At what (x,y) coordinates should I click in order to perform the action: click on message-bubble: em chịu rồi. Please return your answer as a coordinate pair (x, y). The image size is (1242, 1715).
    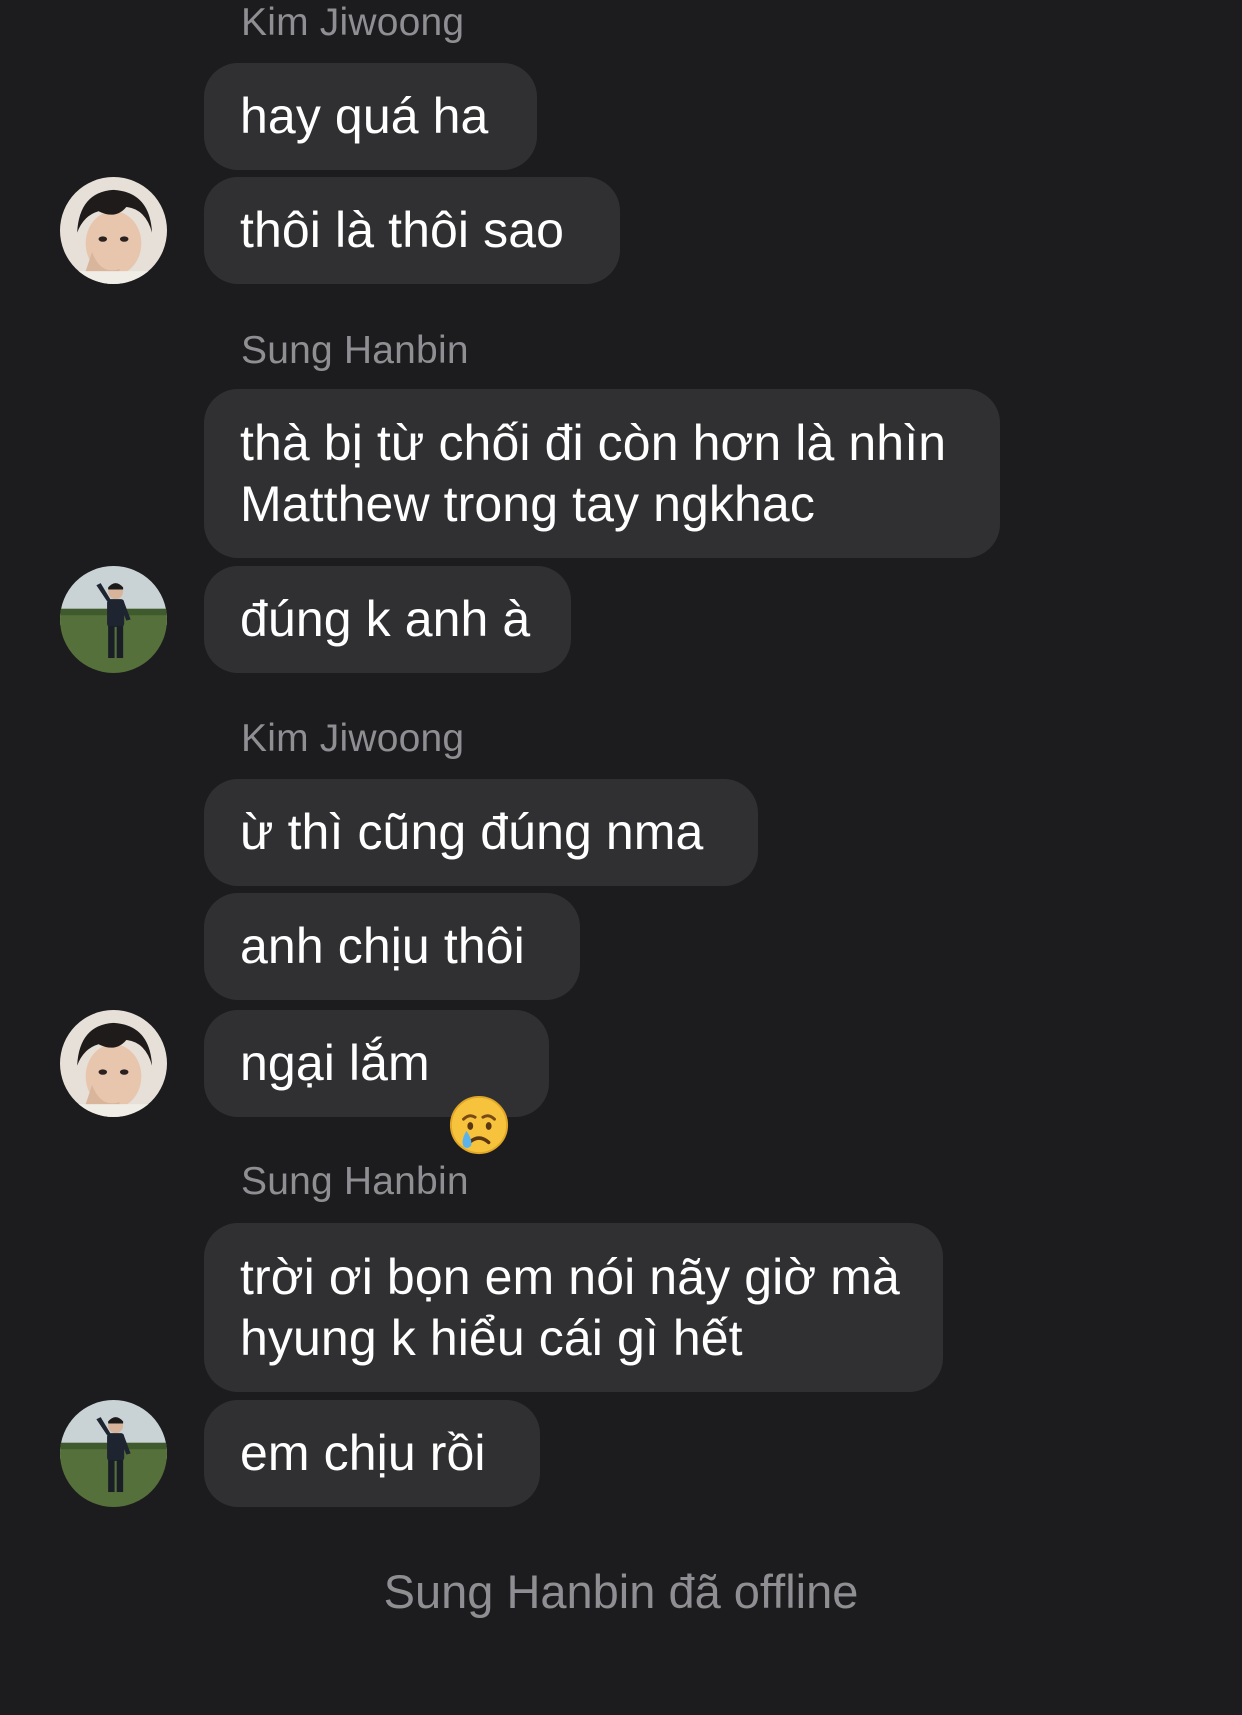
    Looking at the image, I should click on (372, 1453).